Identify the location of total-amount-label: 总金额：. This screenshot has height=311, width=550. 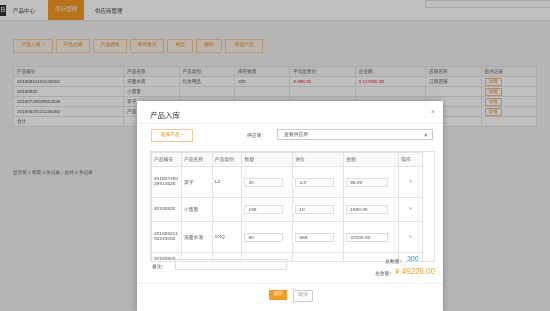
(385, 274).